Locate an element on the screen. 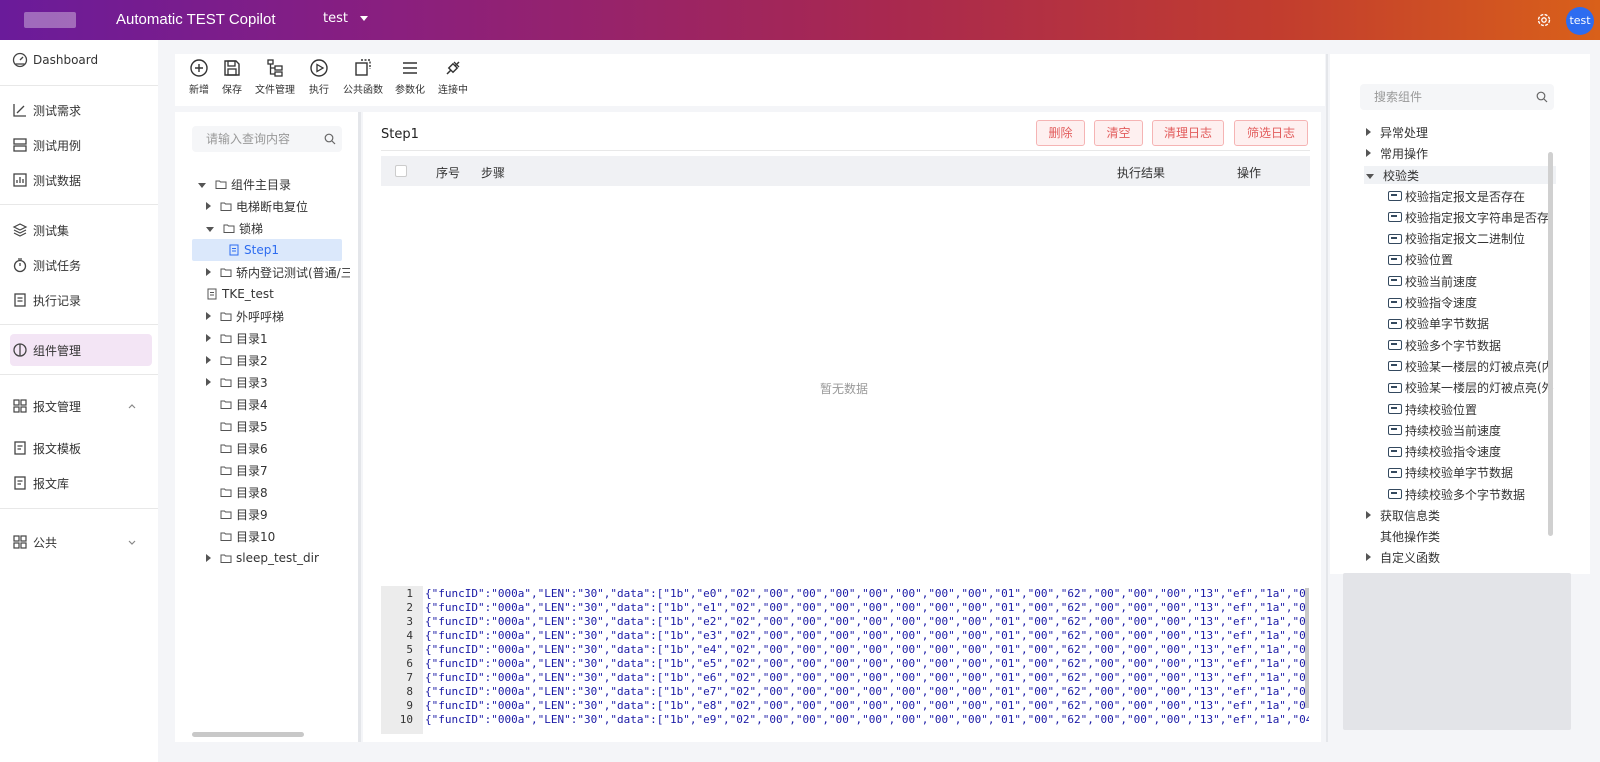 This screenshot has height=762, width=1600. tree-node: 目录8 is located at coordinates (278, 492).